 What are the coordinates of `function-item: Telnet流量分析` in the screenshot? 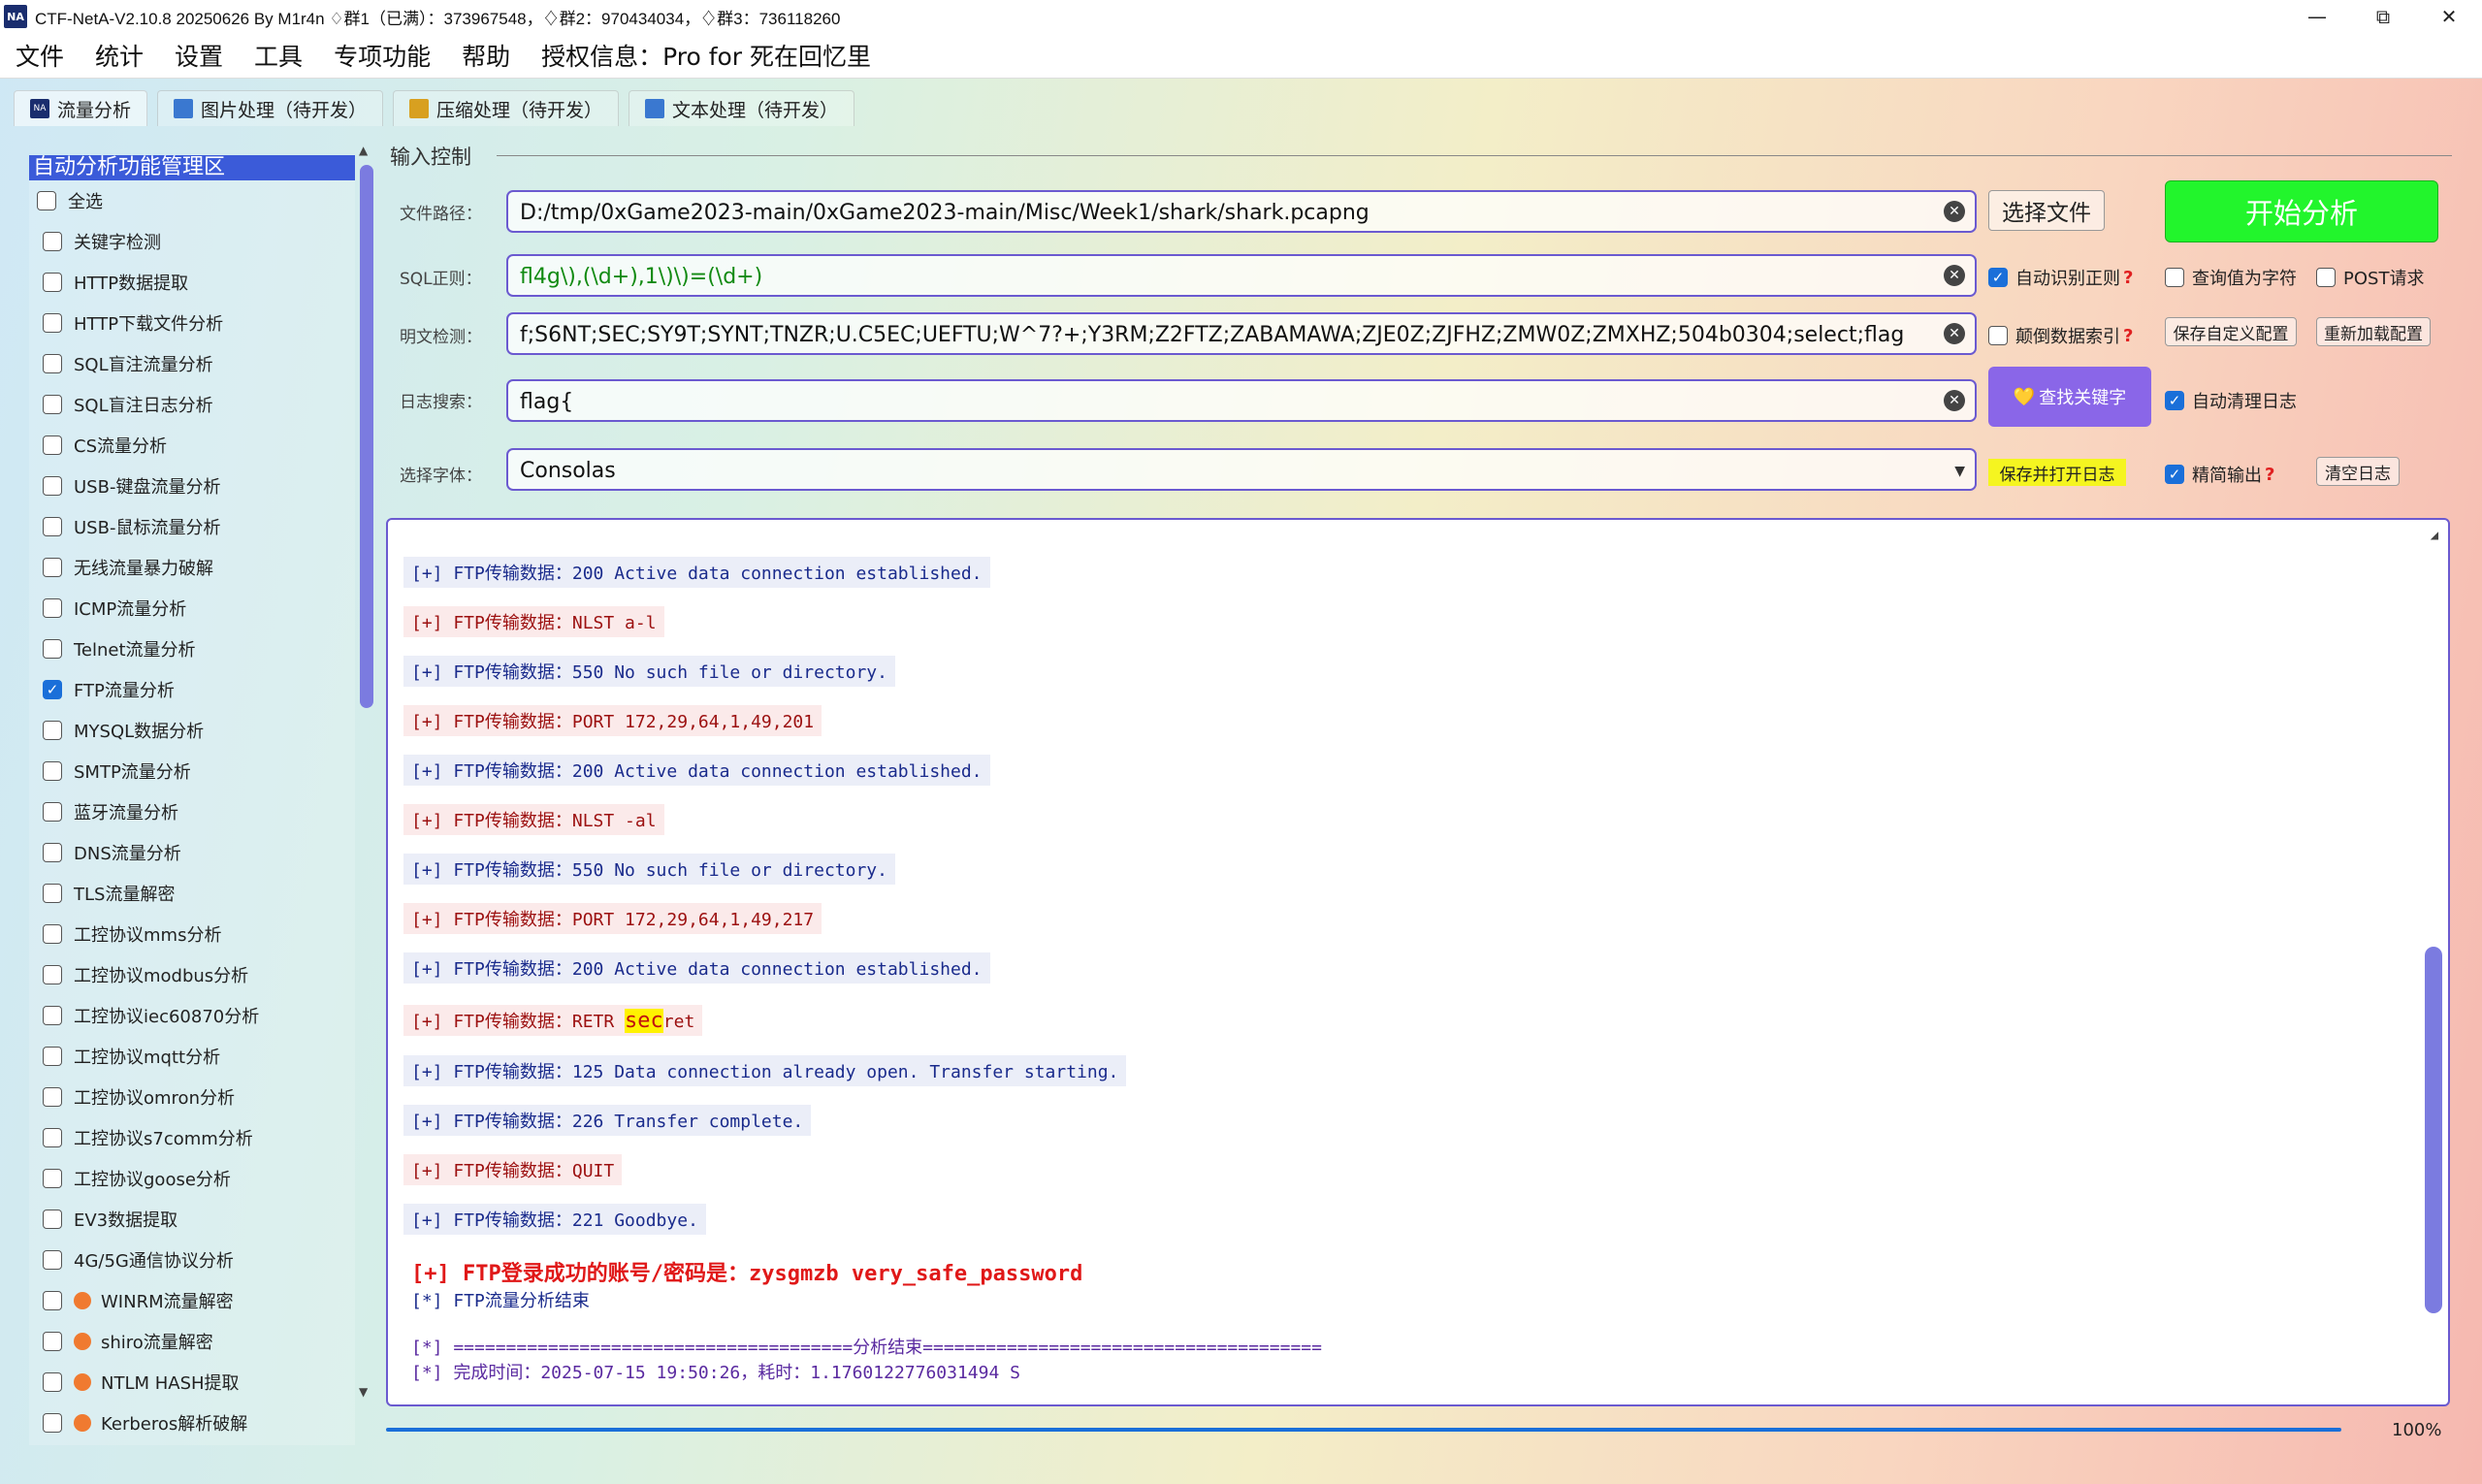 It's located at (192, 649).